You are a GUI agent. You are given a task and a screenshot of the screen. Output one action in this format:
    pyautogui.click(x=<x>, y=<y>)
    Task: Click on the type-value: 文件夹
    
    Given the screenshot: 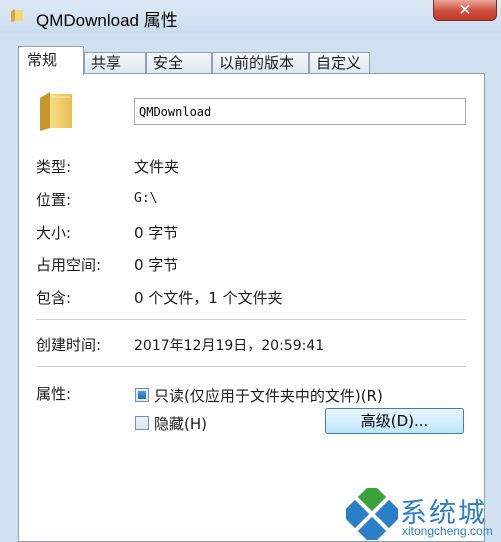 What is the action you would take?
    pyautogui.click(x=157, y=167)
    